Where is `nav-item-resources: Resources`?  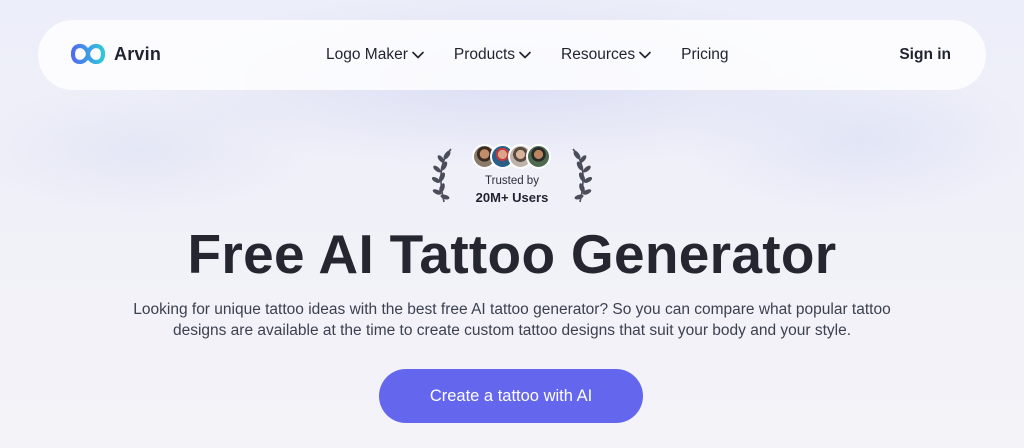
nav-item-resources: Resources is located at coordinates (606, 55).